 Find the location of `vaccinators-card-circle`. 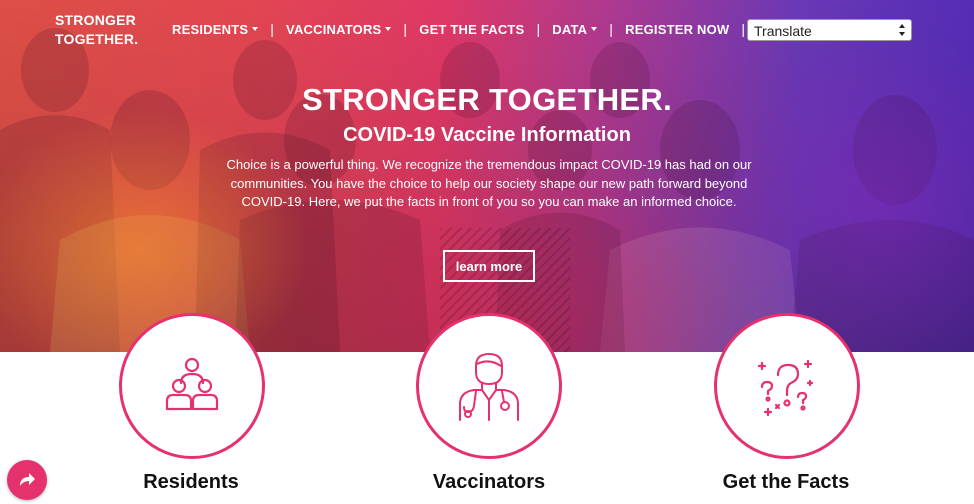

vaccinators-card-circle is located at coordinates (489, 386).